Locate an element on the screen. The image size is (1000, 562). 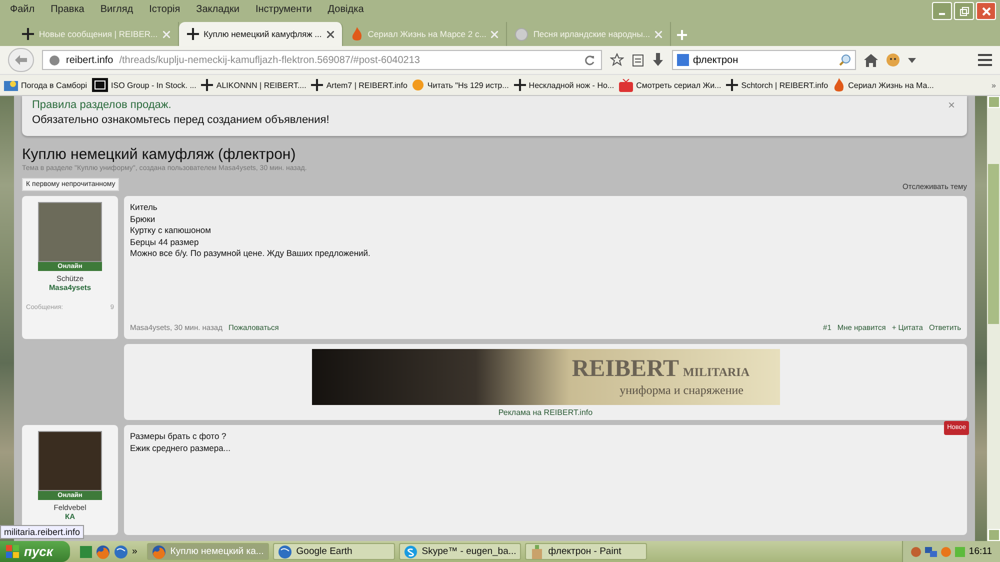
star-icon is located at coordinates (617, 60).